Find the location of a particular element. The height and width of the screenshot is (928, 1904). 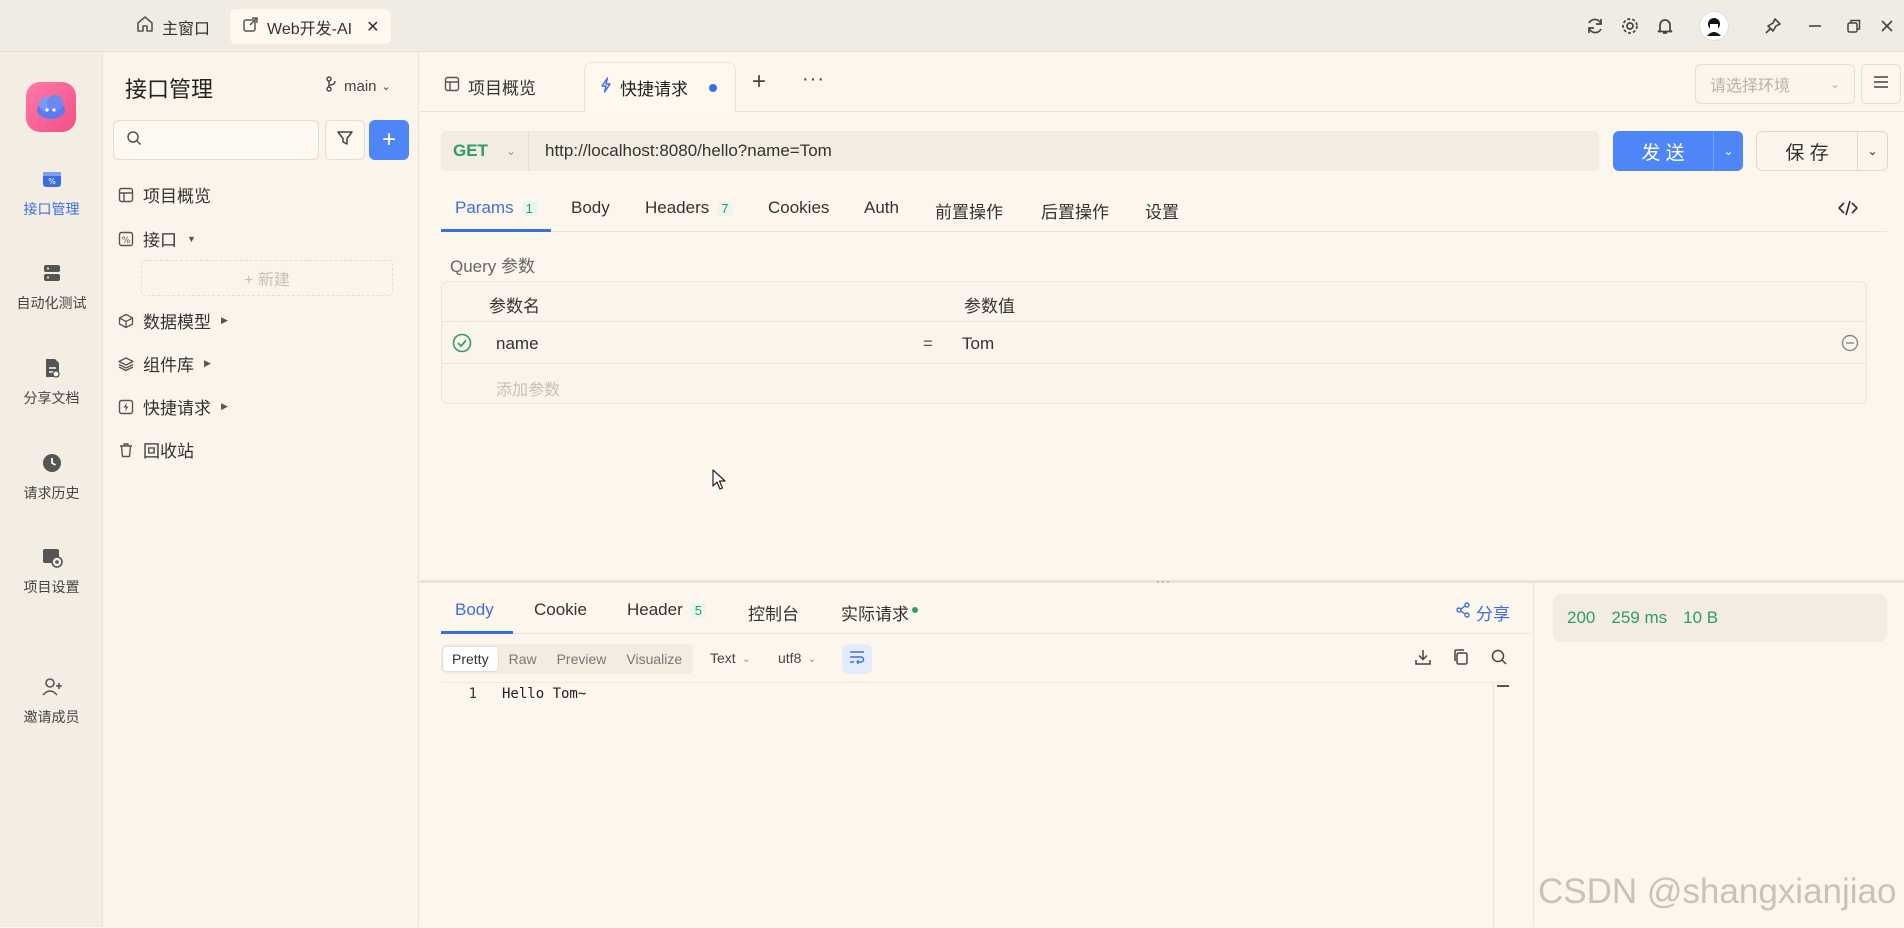

send-button: 发 送 is located at coordinates (1663, 151).